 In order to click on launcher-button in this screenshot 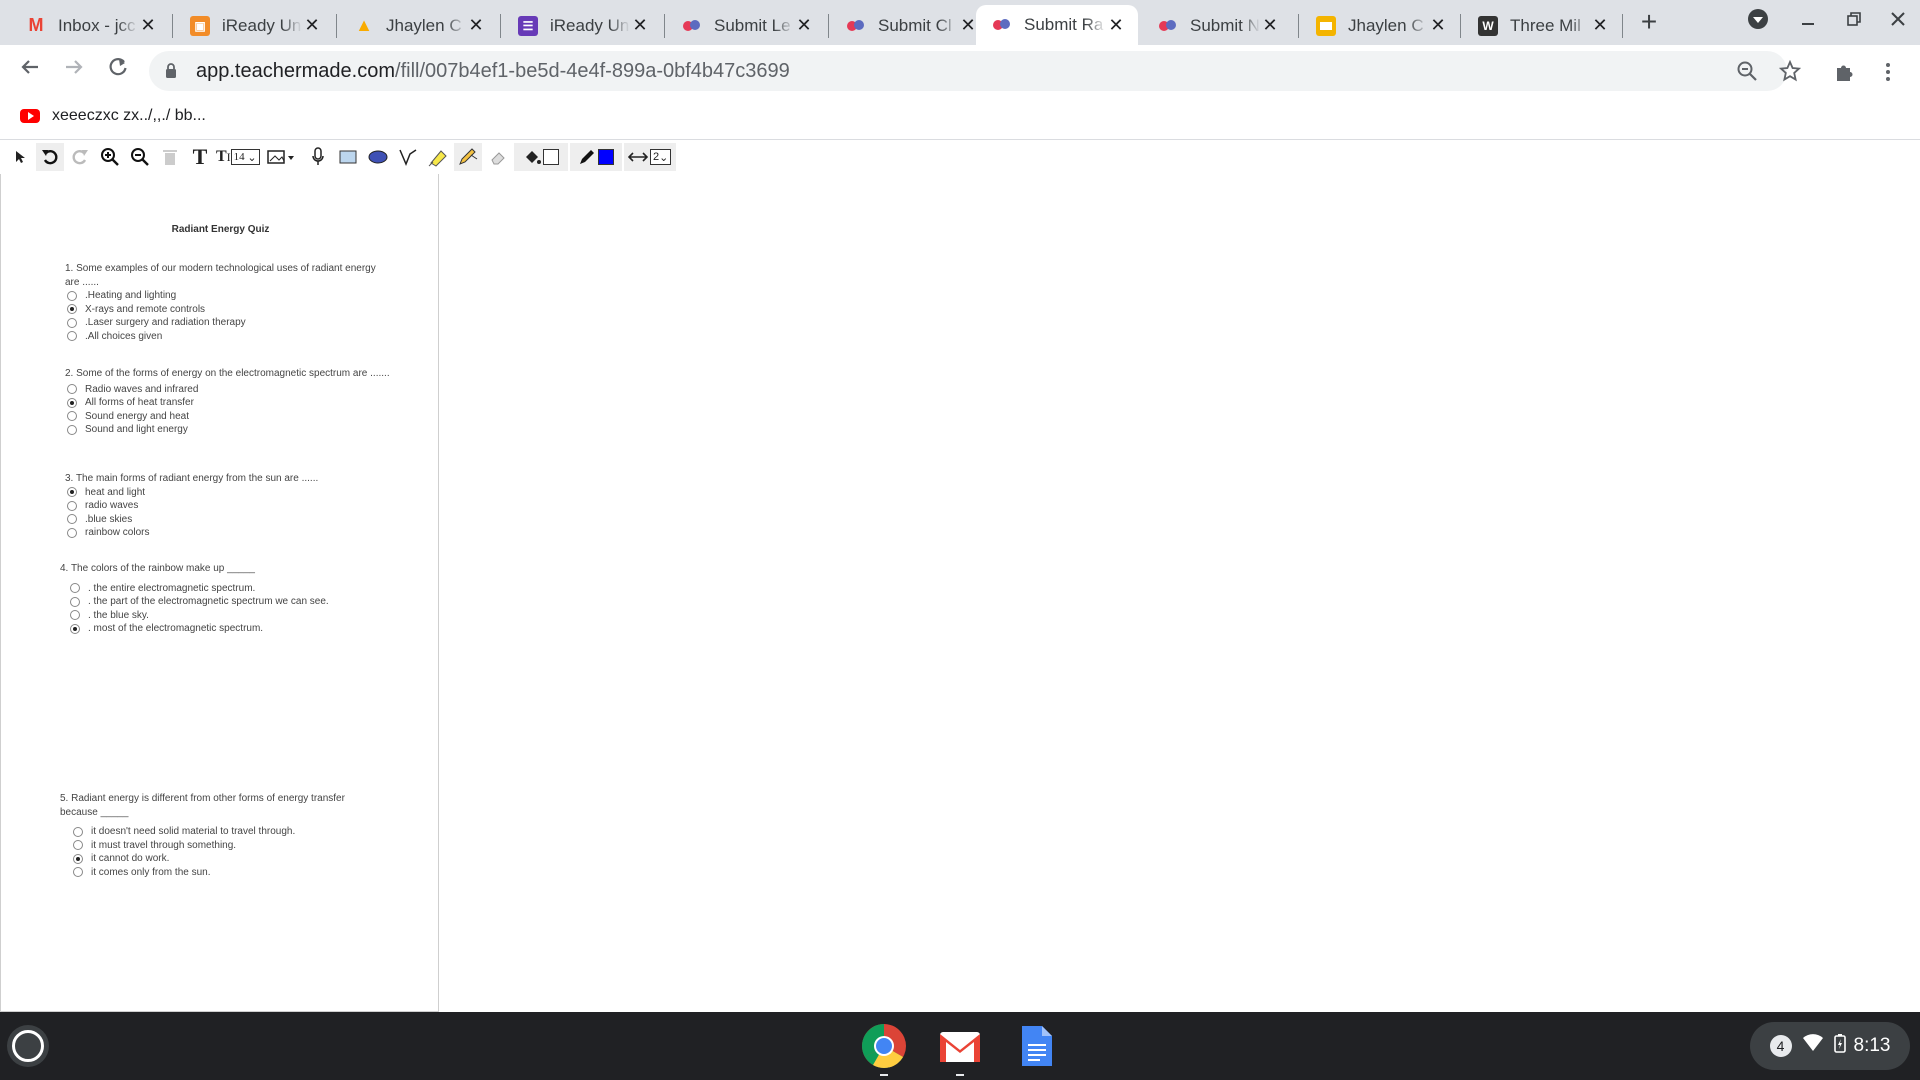, I will do `click(28, 1046)`.